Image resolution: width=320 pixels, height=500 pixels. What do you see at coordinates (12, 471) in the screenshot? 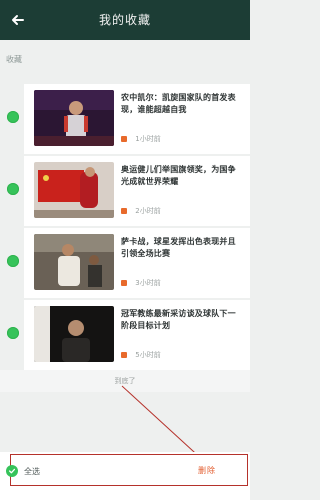
I see `check-icon` at bounding box center [12, 471].